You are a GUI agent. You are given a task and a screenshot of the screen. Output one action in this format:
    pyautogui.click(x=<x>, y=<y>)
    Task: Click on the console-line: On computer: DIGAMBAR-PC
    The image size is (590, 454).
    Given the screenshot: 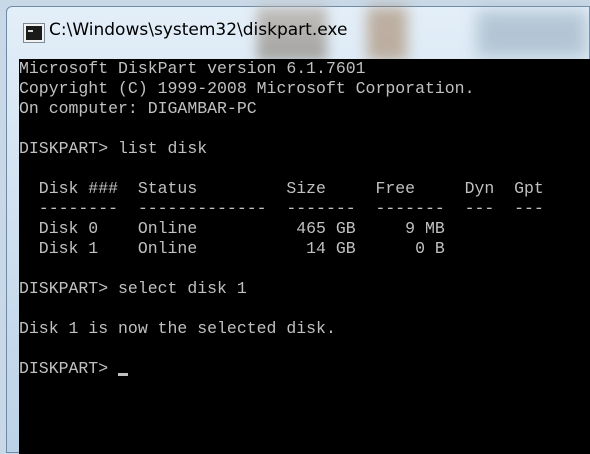 What is the action you would take?
    pyautogui.click(x=138, y=108)
    